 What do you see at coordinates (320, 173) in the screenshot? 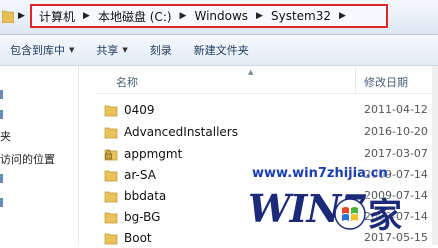
I see `watermark-url: www.win7zhijia.cn` at bounding box center [320, 173].